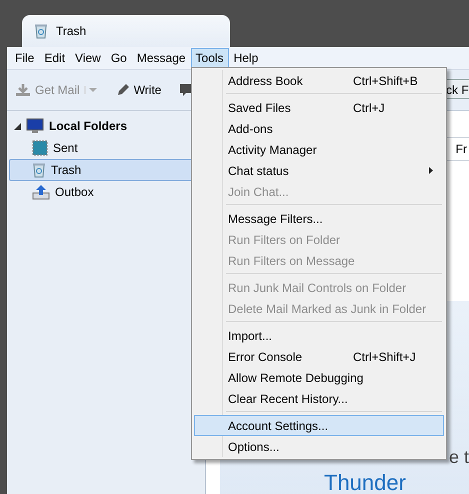 This screenshot has height=494, width=469. I want to click on expanded-arrow-icon, so click(17, 126).